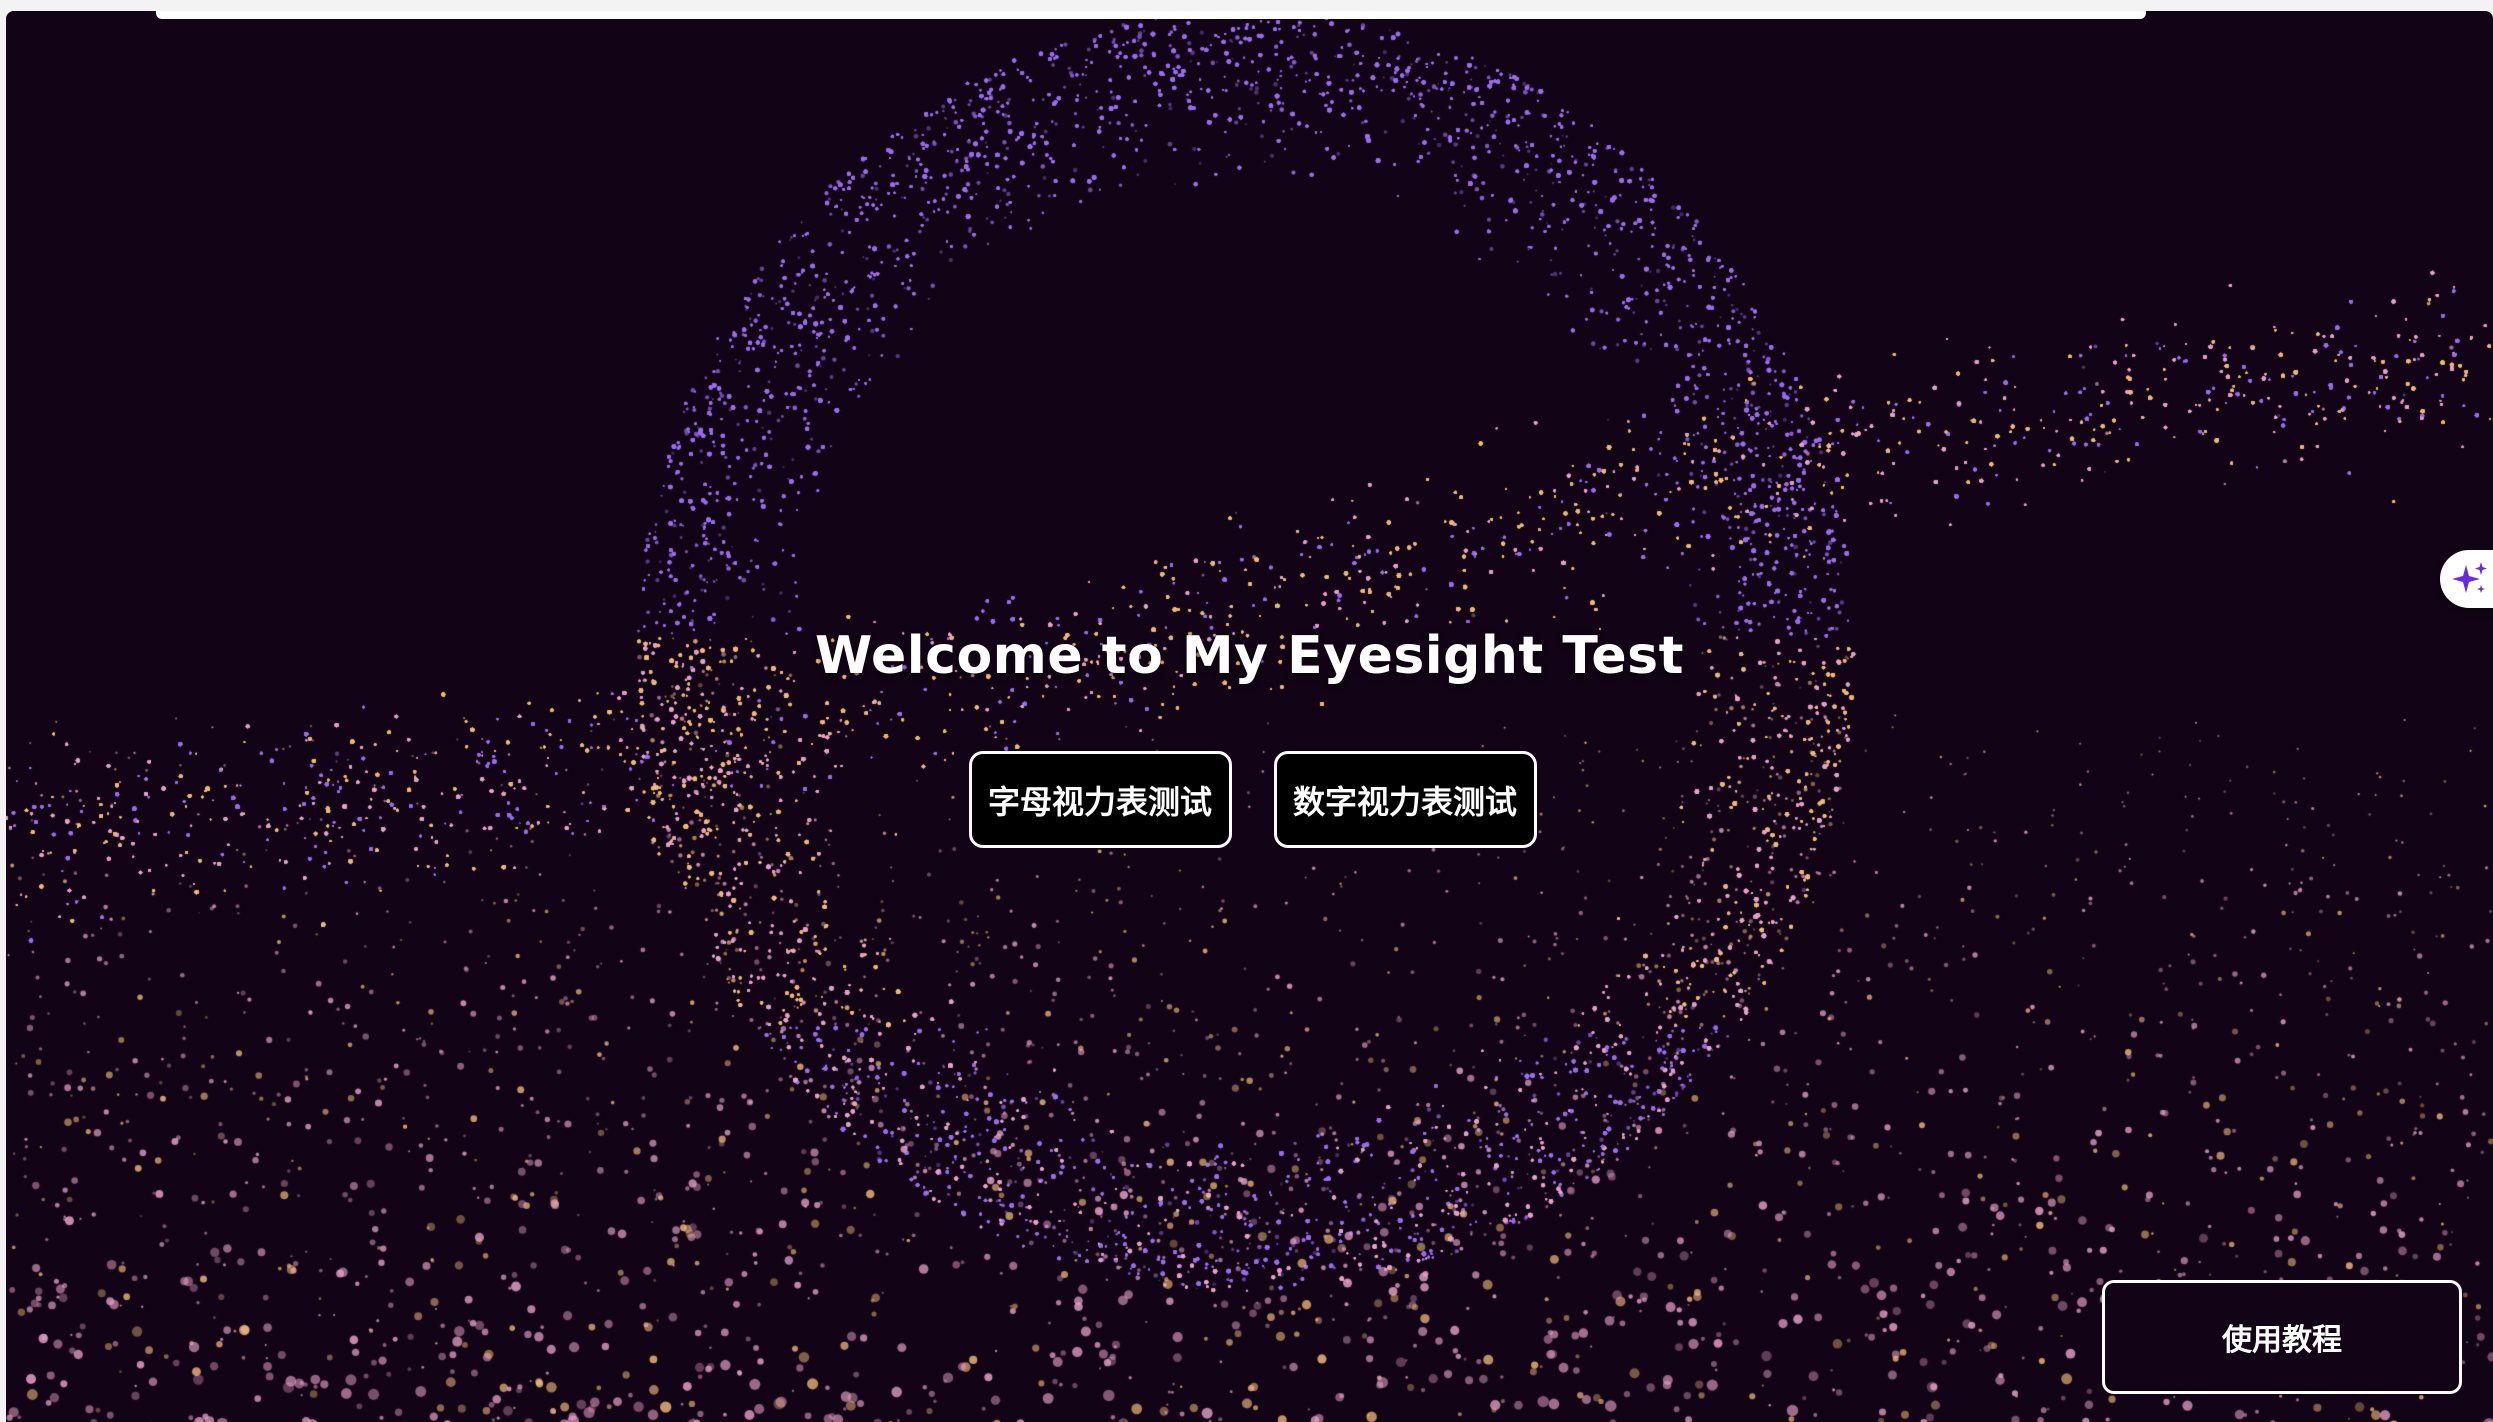  I want to click on side-assistant-button, so click(2466, 579).